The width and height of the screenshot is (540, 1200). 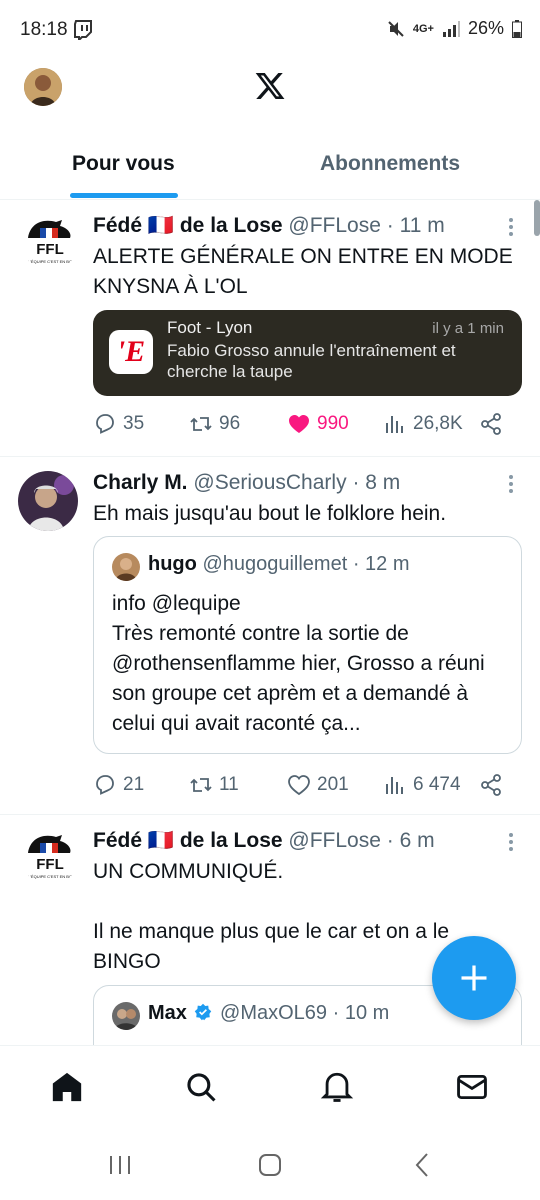 What do you see at coordinates (415, 225) in the screenshot?
I see `tweet-time: · 11 m` at bounding box center [415, 225].